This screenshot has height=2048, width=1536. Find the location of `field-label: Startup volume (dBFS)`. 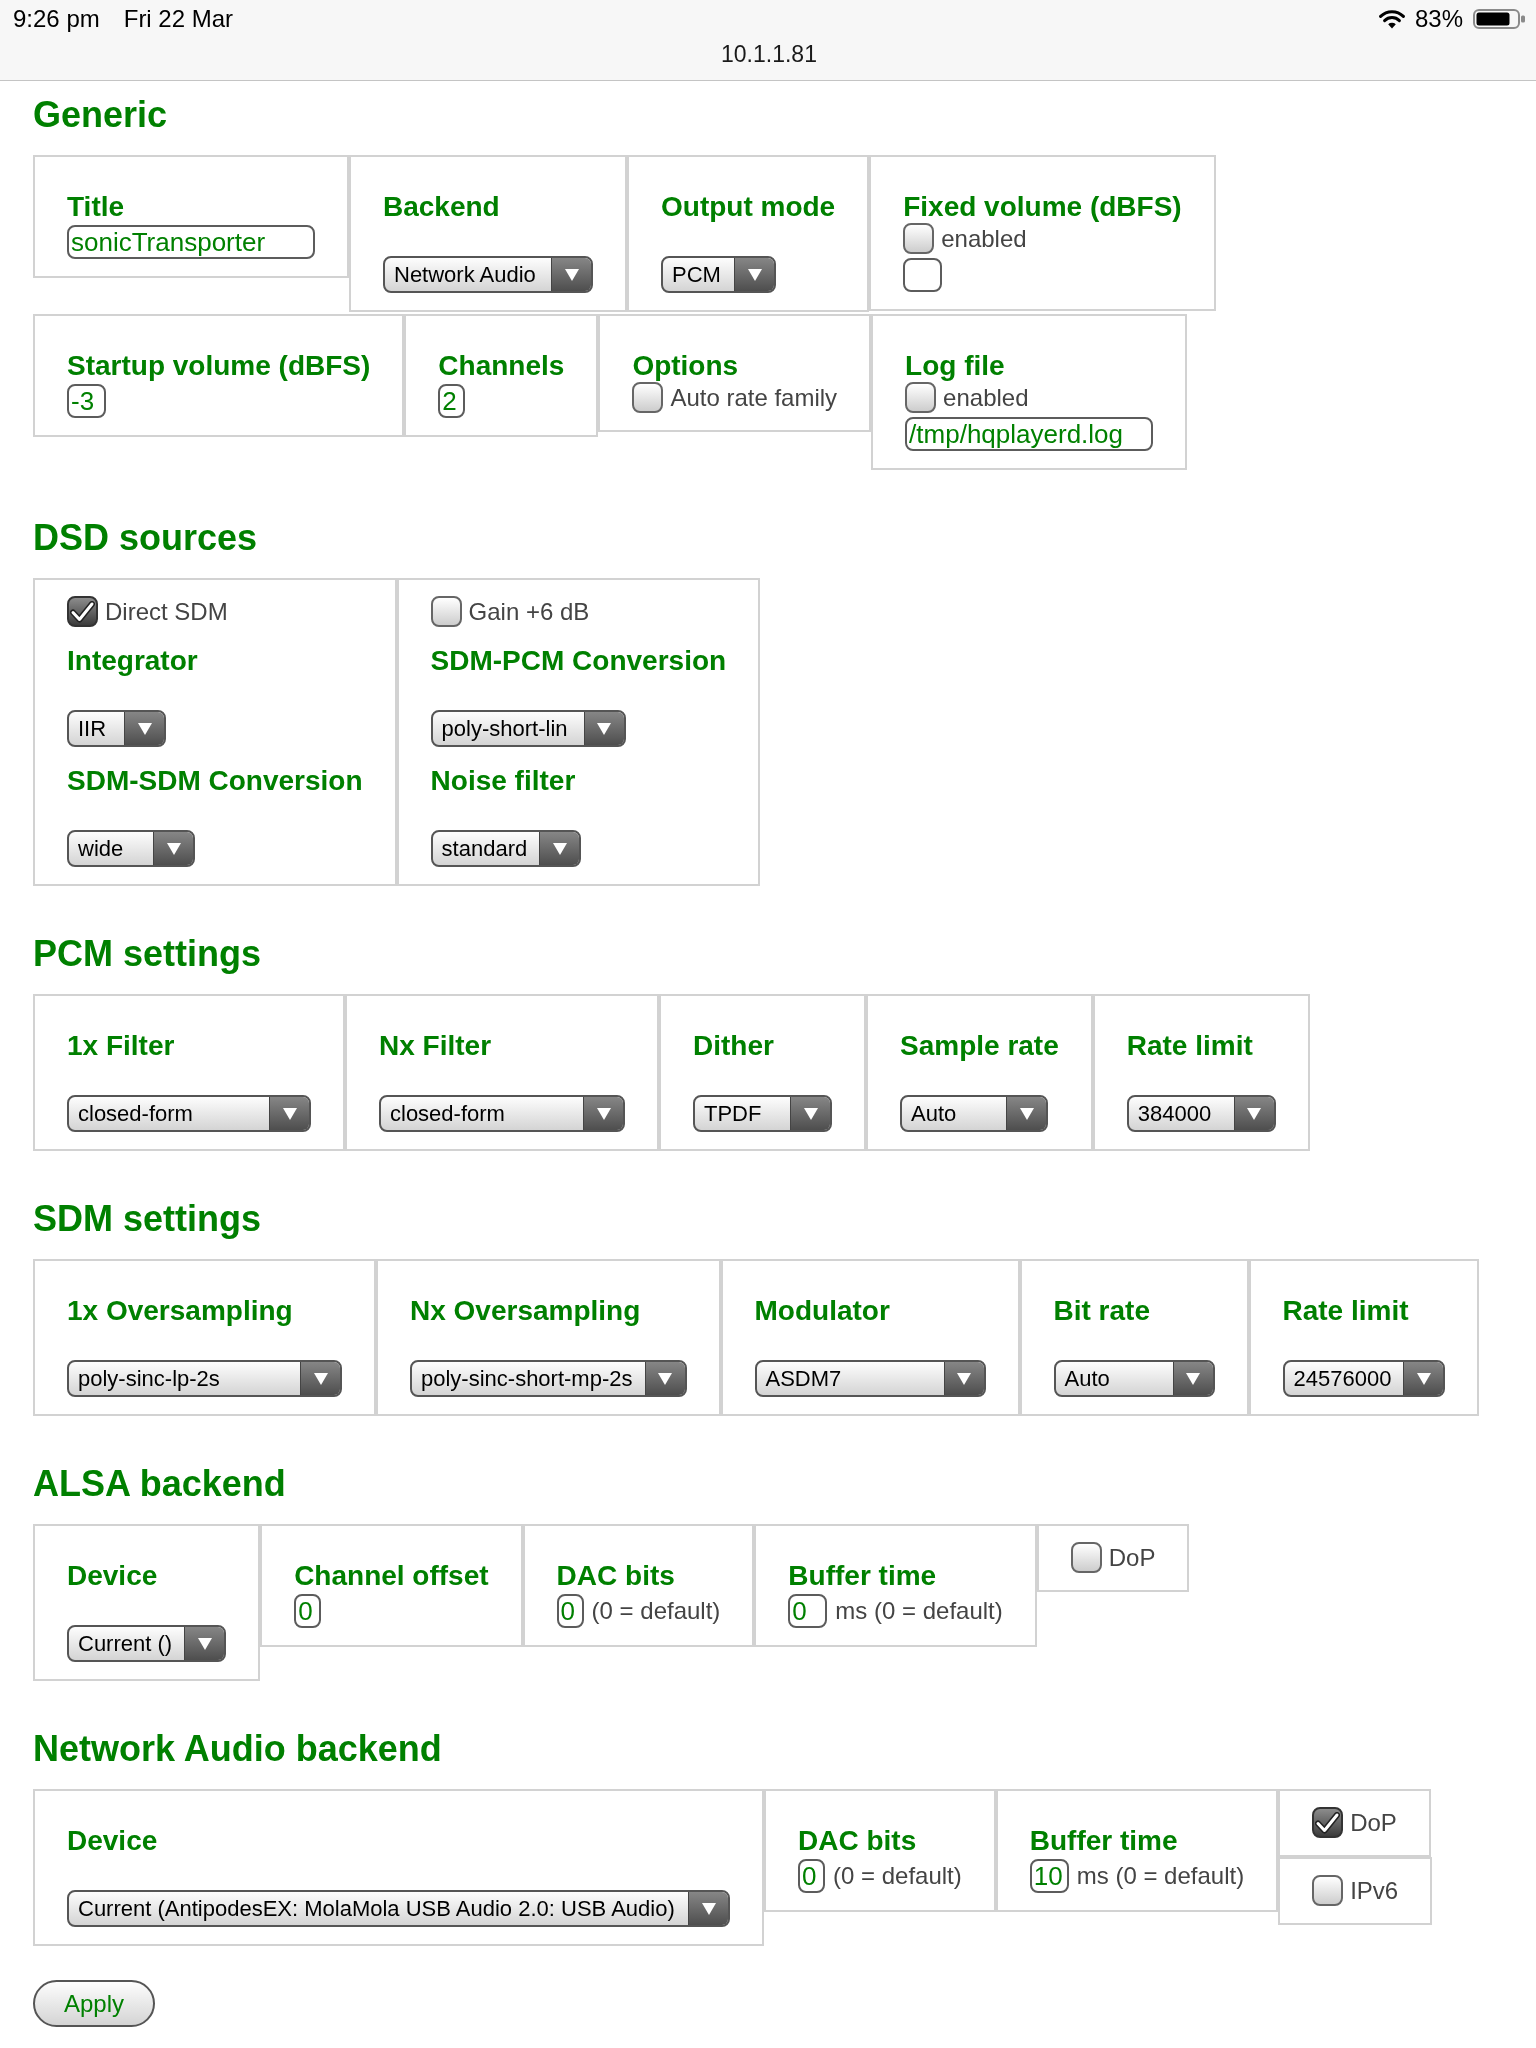

field-label: Startup volume (dBFS) is located at coordinates (219, 366).